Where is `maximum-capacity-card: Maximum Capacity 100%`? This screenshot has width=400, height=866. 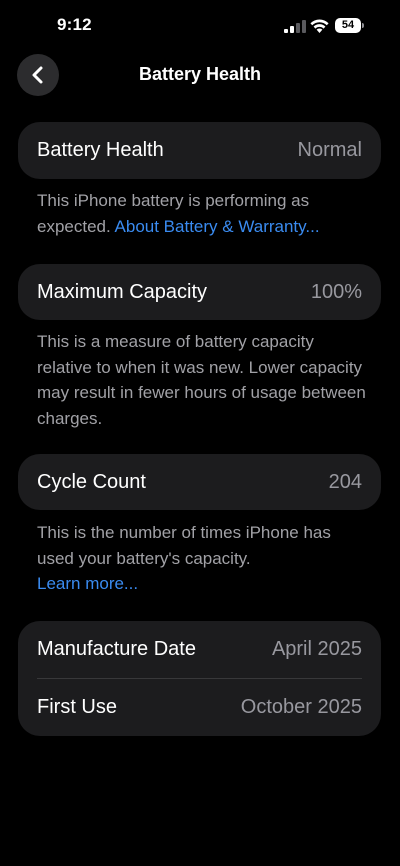
maximum-capacity-card: Maximum Capacity 100% is located at coordinates (199, 292).